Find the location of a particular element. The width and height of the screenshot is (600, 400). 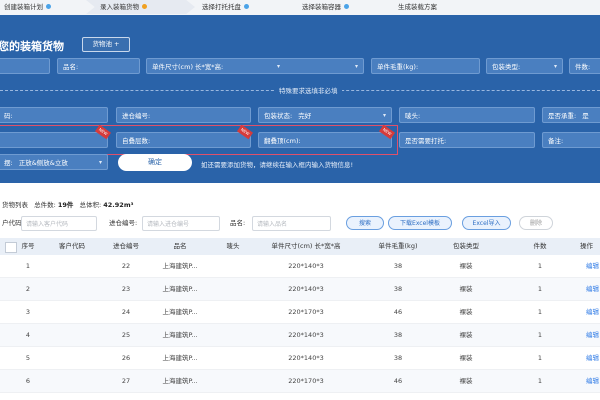

cell-weight: 46 is located at coordinates (398, 381).